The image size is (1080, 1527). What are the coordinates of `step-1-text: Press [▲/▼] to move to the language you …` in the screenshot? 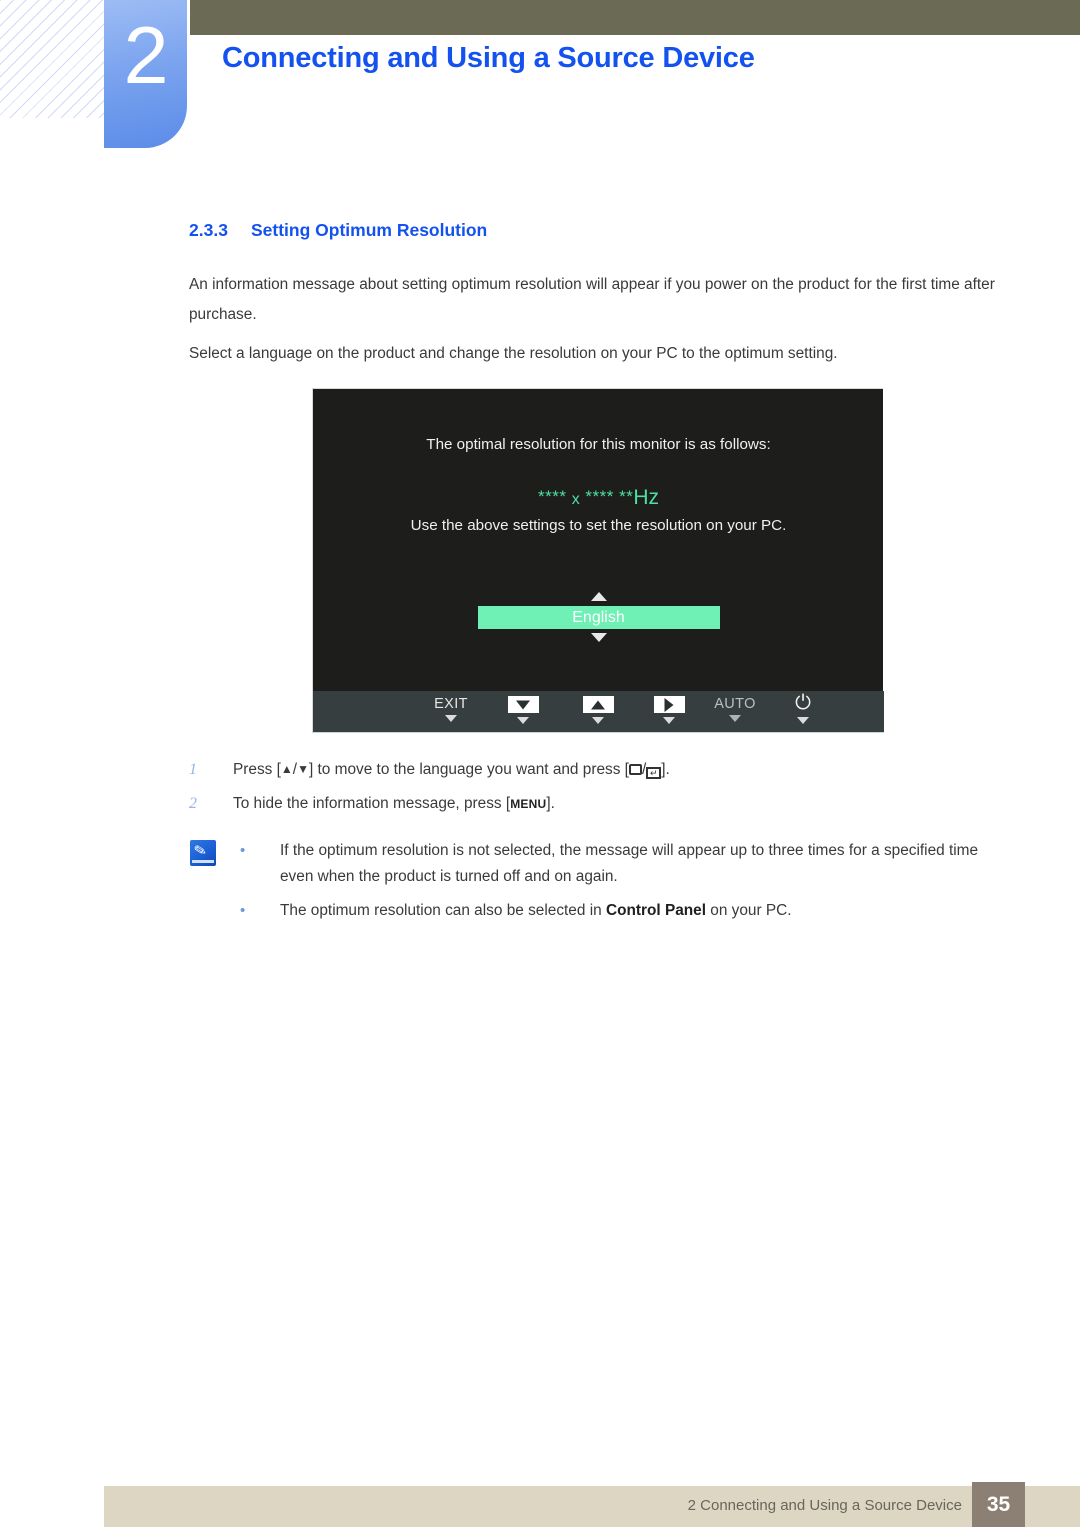 It's located at (611, 770).